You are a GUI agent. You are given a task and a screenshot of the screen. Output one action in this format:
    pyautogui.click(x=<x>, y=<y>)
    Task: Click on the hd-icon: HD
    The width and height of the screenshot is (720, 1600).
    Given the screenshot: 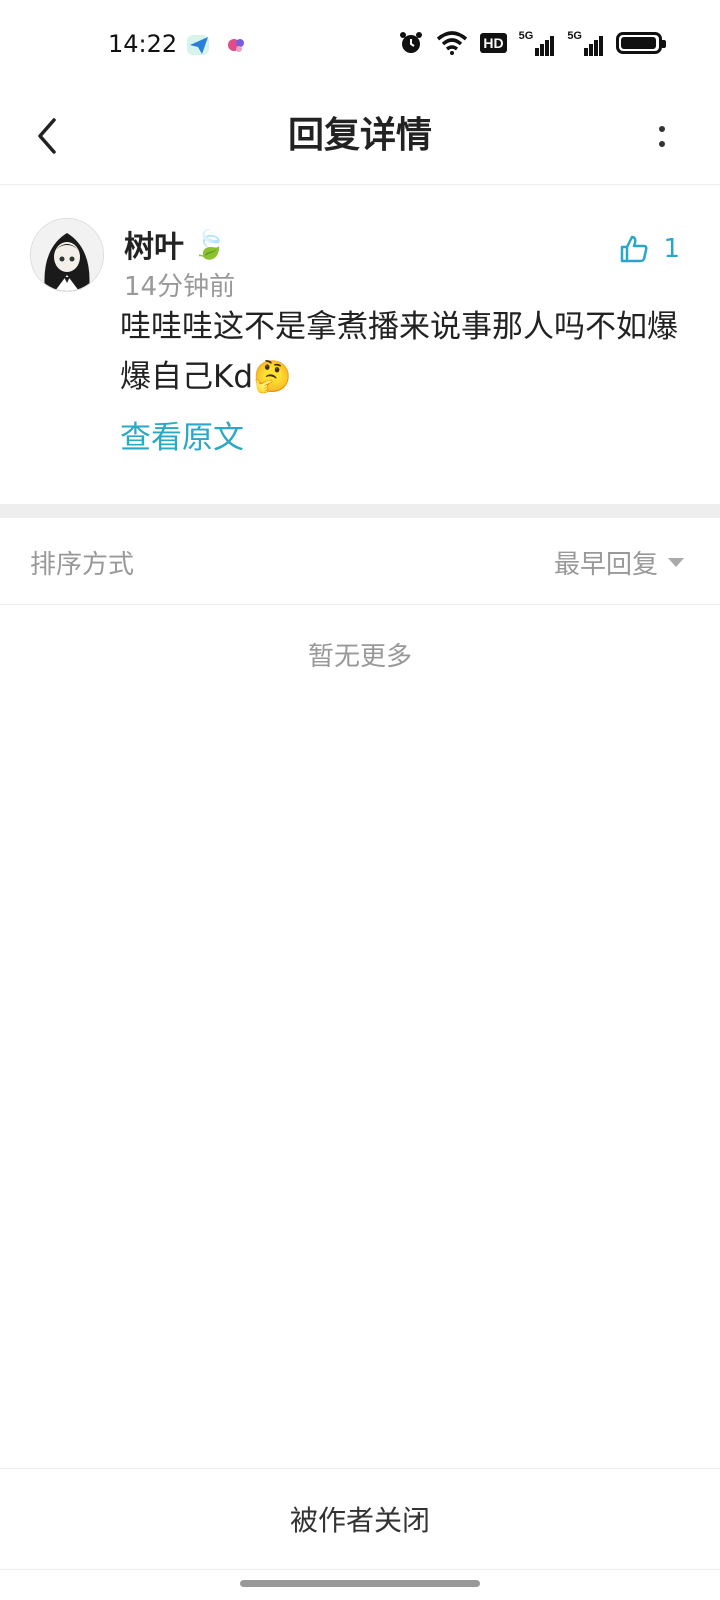 What is the action you would take?
    pyautogui.click(x=493, y=43)
    